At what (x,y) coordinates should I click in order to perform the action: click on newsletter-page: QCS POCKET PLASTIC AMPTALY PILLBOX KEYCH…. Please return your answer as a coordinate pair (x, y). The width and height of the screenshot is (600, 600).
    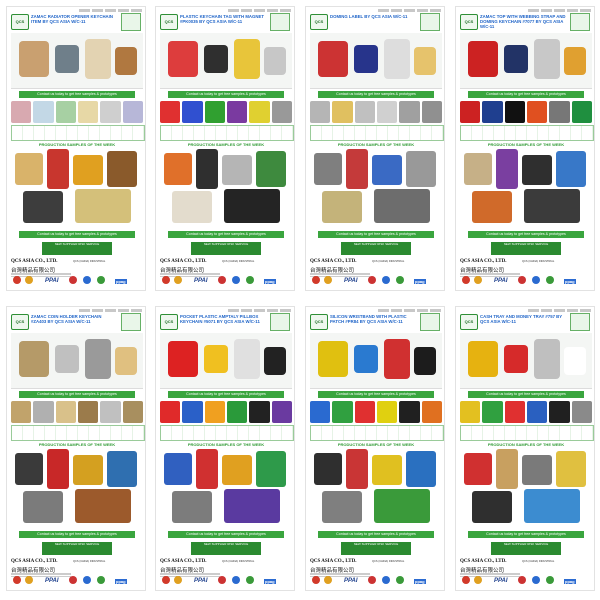
    Looking at the image, I should click on (225, 448).